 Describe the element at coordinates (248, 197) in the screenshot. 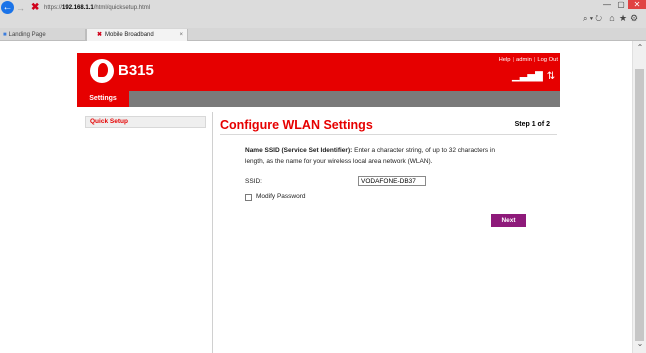

I see `modify-password-checkbox` at that location.